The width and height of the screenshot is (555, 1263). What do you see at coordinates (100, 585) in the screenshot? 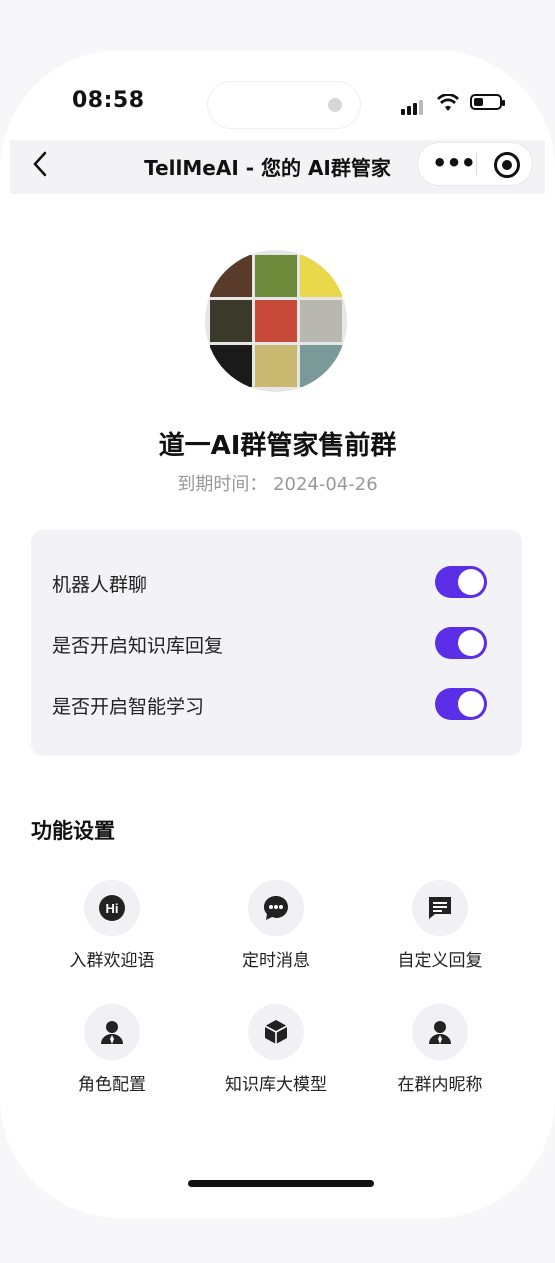
I see `setting-label: 机器人群聊` at bounding box center [100, 585].